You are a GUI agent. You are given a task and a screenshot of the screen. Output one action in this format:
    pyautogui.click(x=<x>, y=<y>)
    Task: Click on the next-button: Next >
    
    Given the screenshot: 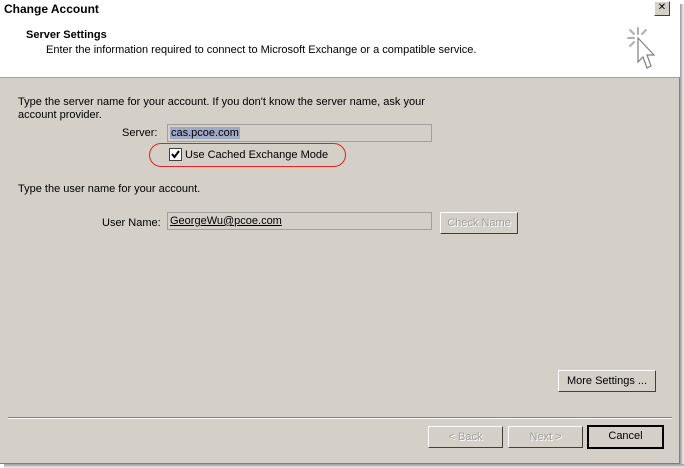 What is the action you would take?
    pyautogui.click(x=545, y=437)
    